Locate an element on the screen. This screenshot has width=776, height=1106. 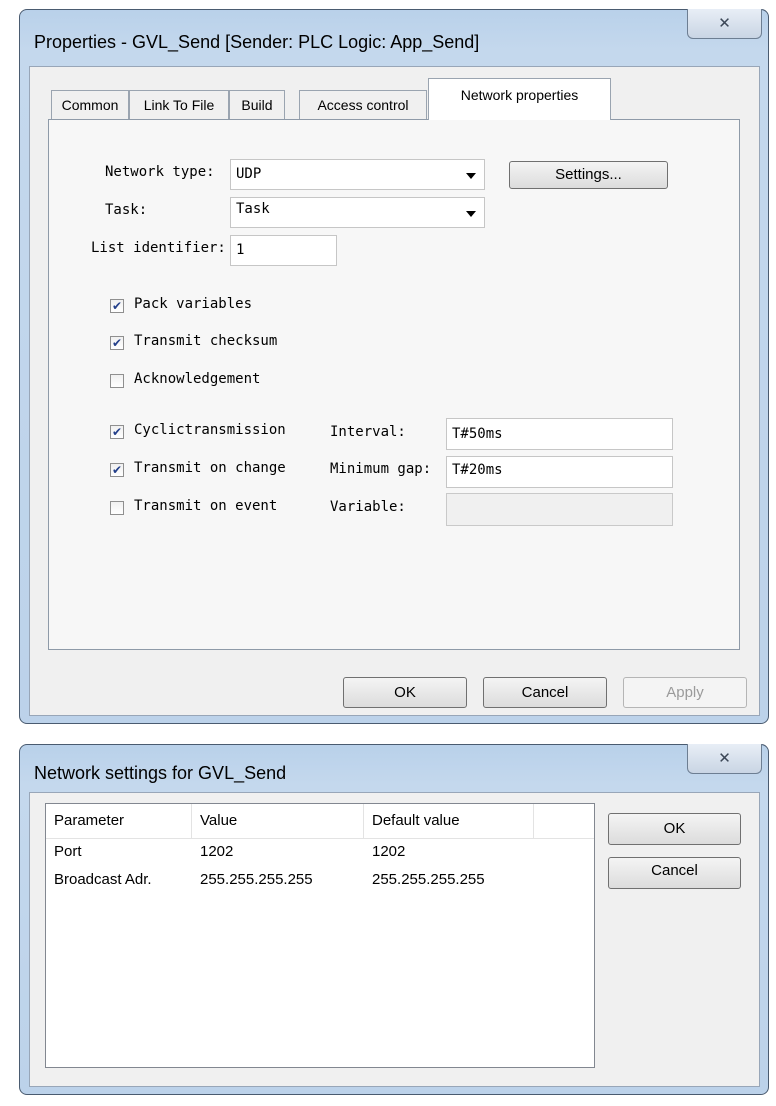
network-type-value: UDP is located at coordinates (249, 174).